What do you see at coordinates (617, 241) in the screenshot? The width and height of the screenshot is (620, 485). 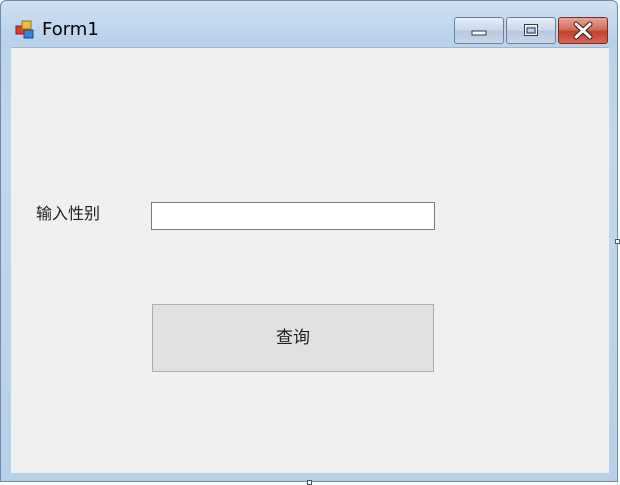 I see `resize-handle-right` at bounding box center [617, 241].